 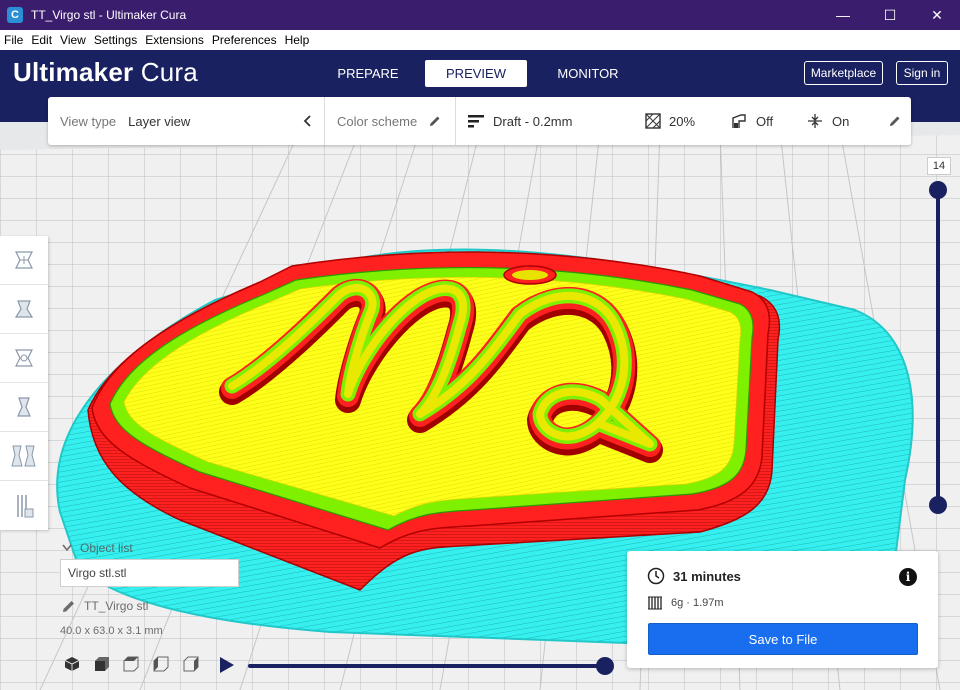 I want to click on tab-monitor: MONITOR, so click(x=588, y=73).